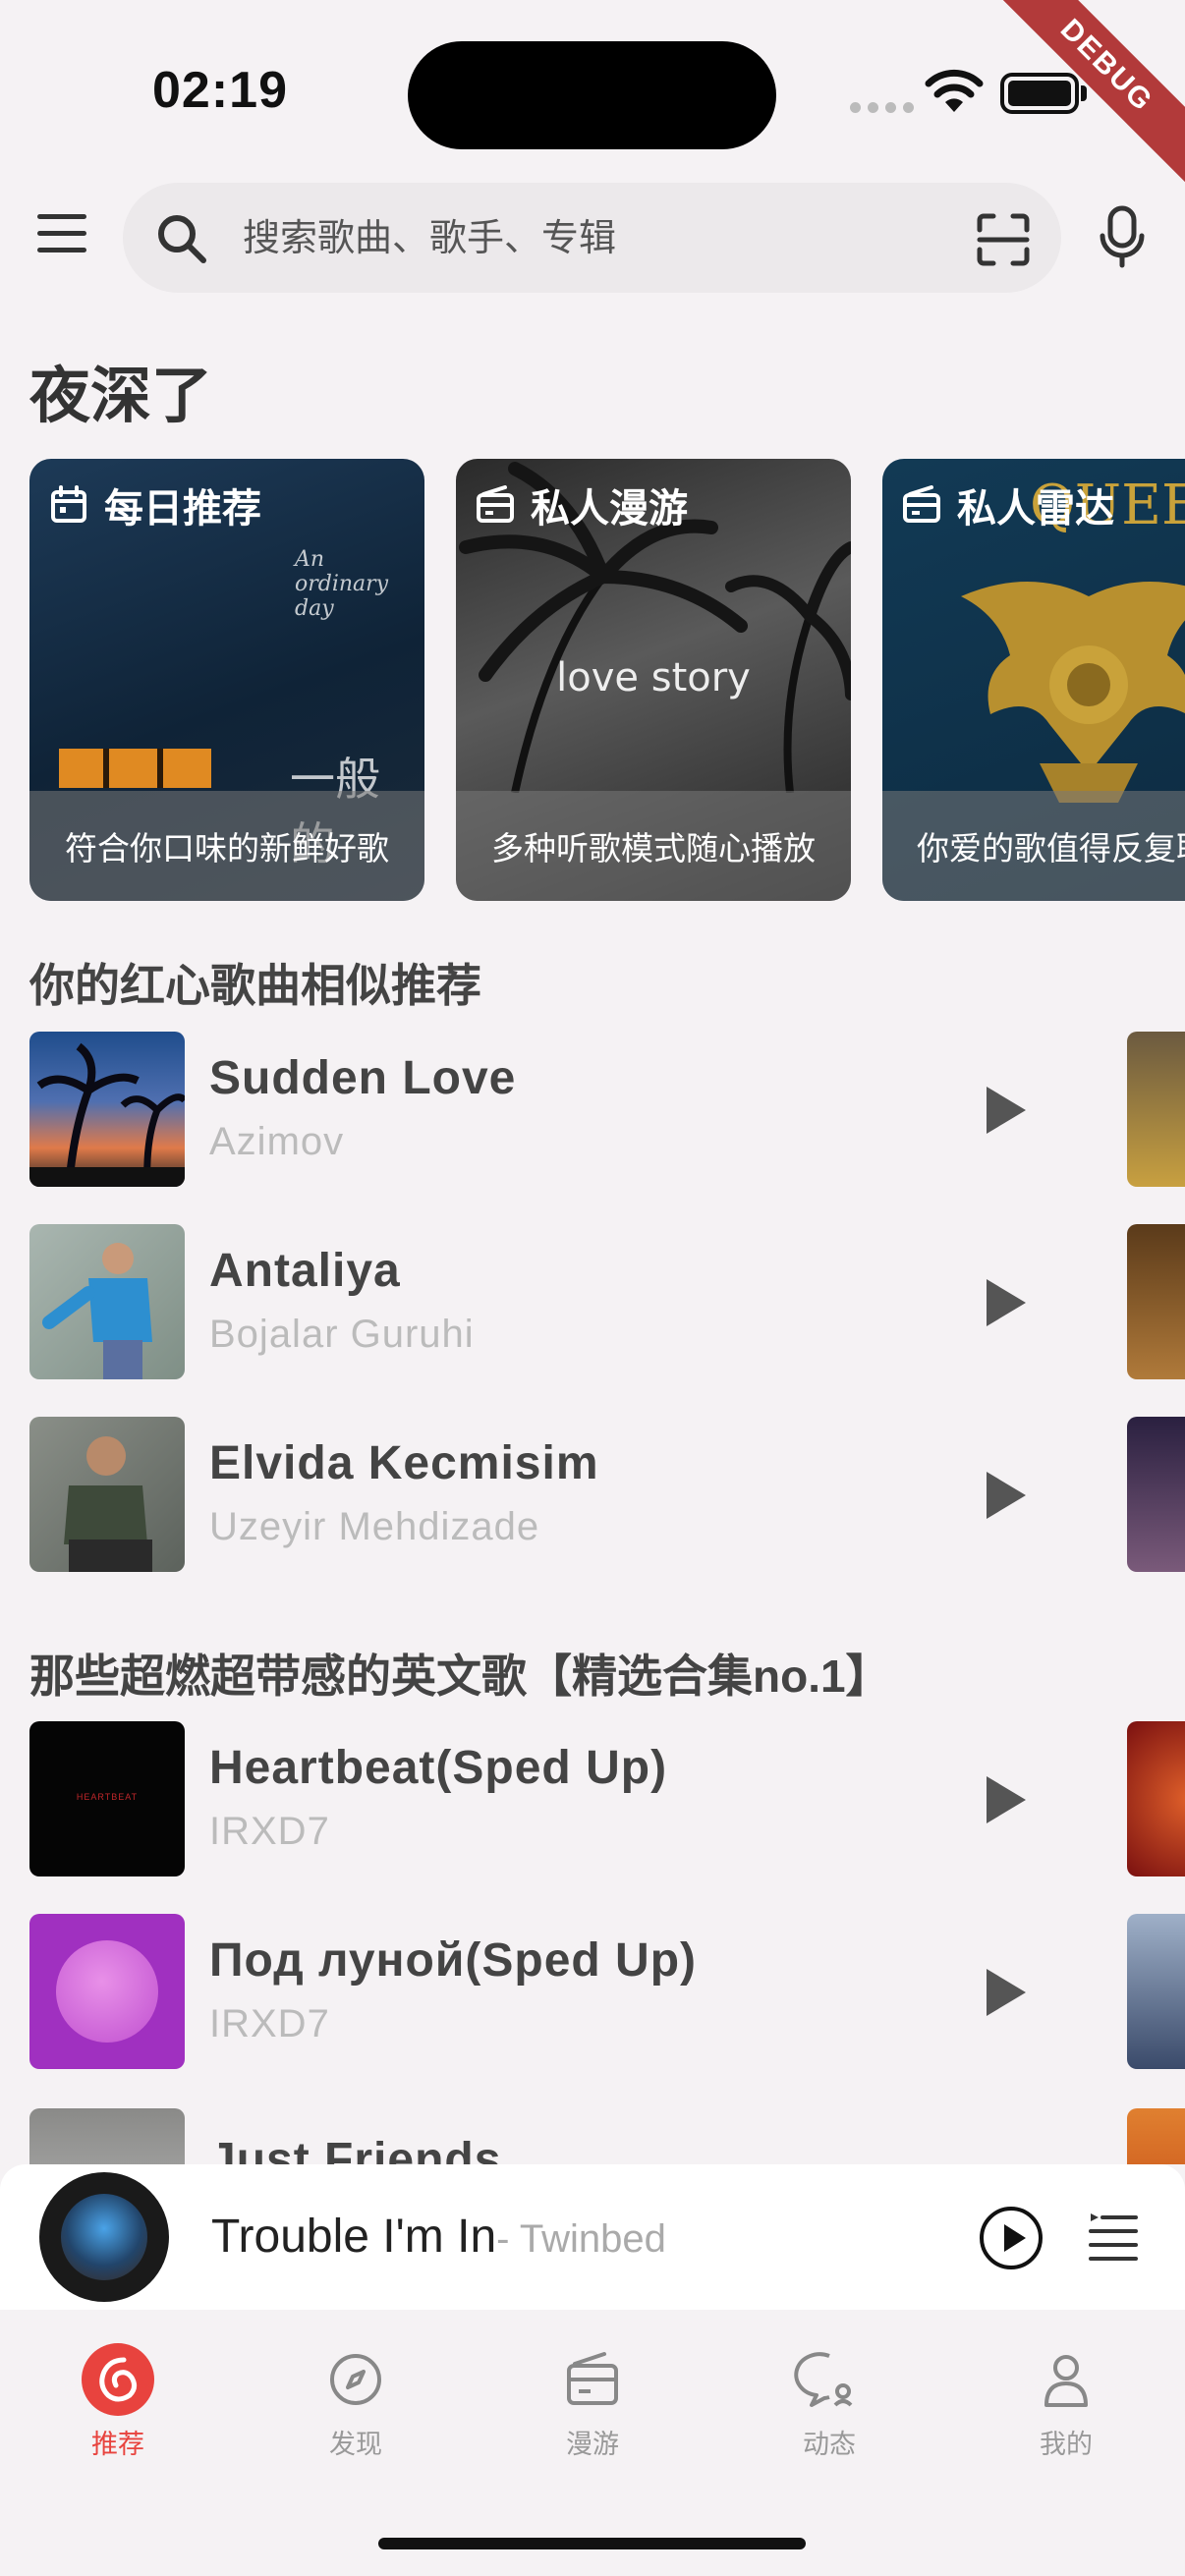 The height and width of the screenshot is (2576, 1185). What do you see at coordinates (375, 1526) in the screenshot?
I see `song-artist: Uzeyir Mehdizade` at bounding box center [375, 1526].